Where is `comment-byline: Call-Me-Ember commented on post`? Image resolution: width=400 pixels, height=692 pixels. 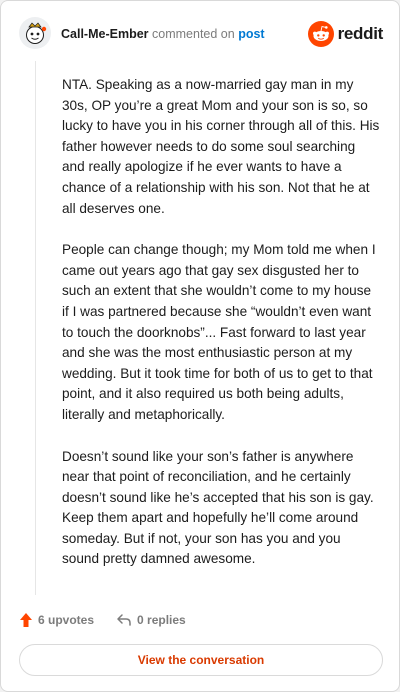 comment-byline: Call-Me-Ember commented on post is located at coordinates (163, 34).